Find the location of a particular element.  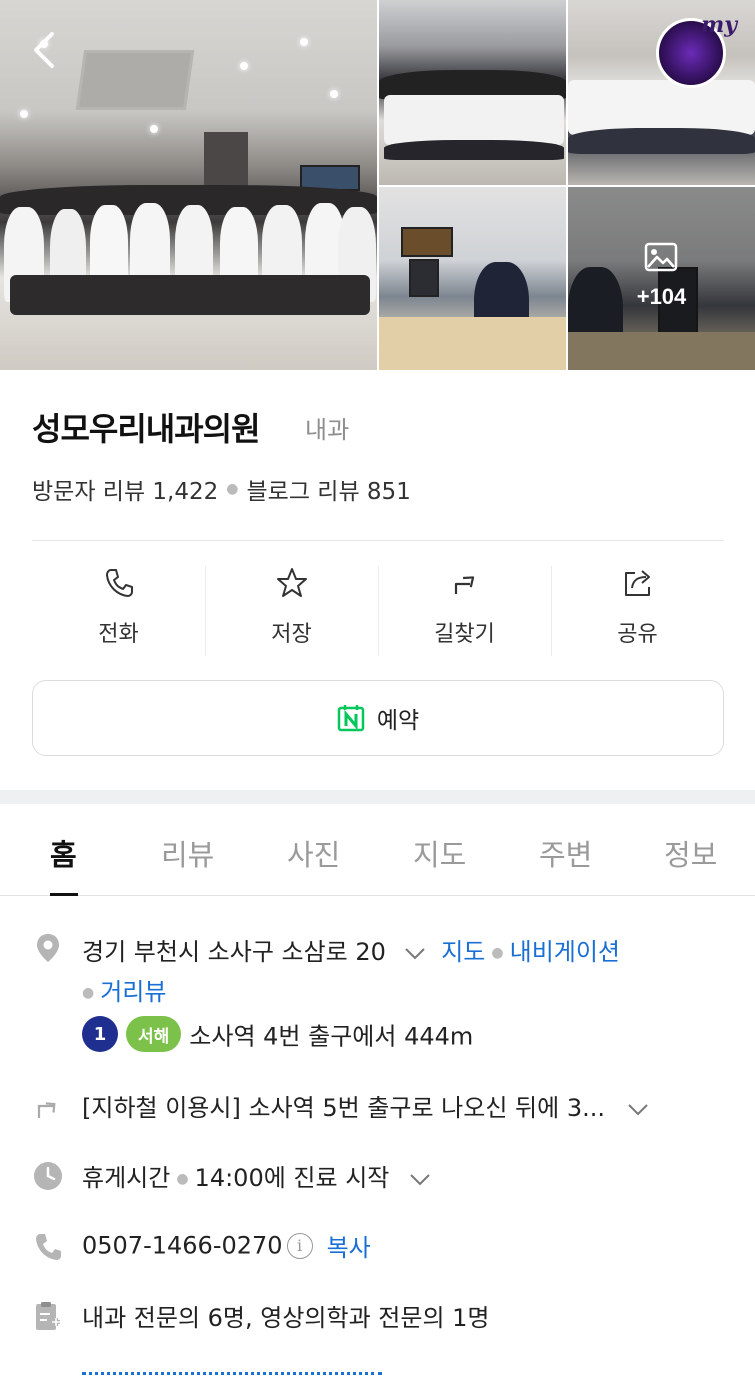

section-divider is located at coordinates (377, 797).